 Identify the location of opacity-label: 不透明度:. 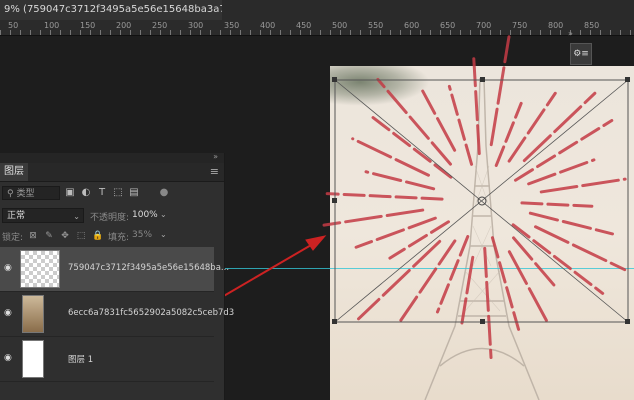
(110, 218).